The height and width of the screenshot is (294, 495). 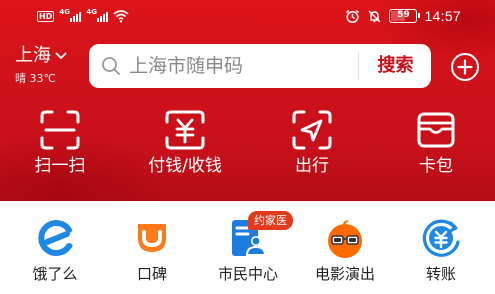 What do you see at coordinates (436, 130) in the screenshot?
I see `card-wallet-icon` at bounding box center [436, 130].